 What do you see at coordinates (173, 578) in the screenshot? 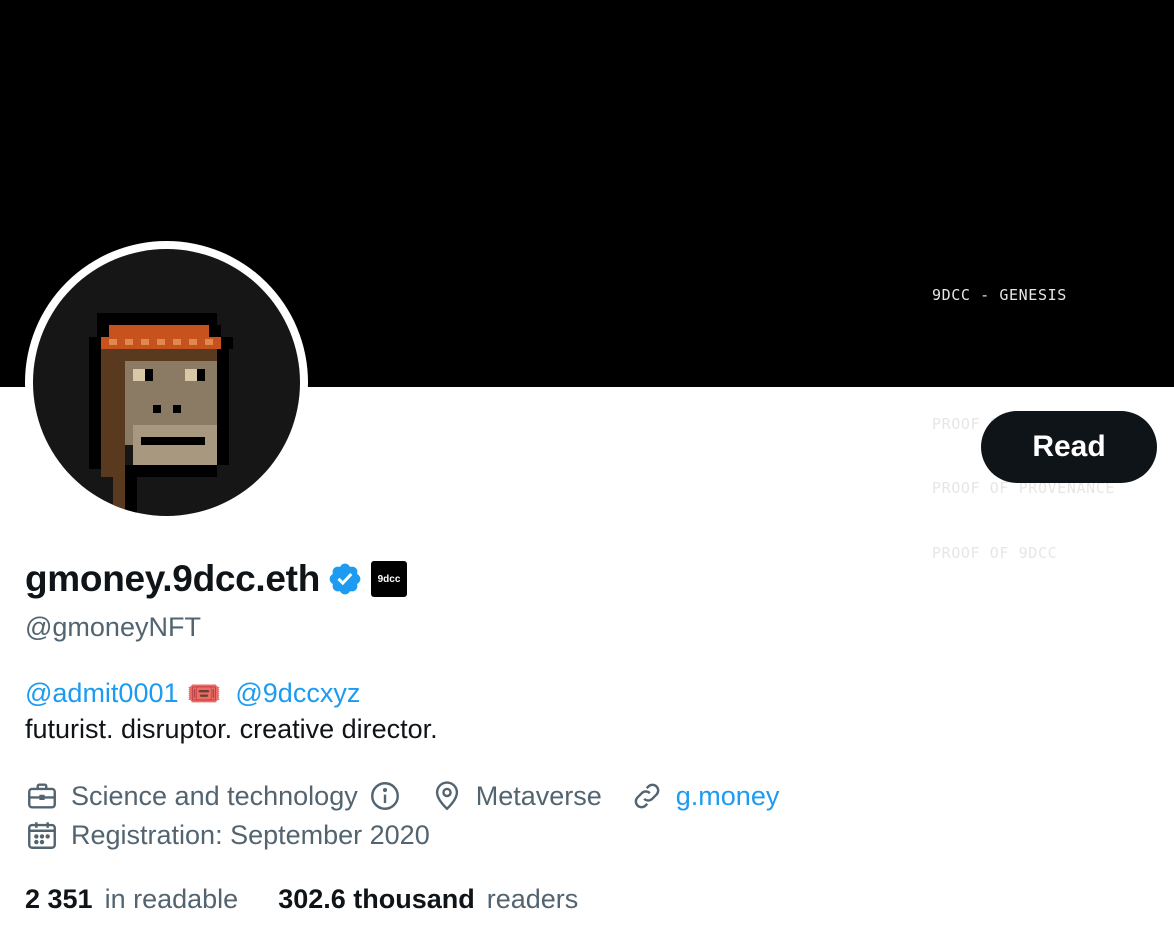
I see `display-name: gmoney.9dcc.eth` at bounding box center [173, 578].